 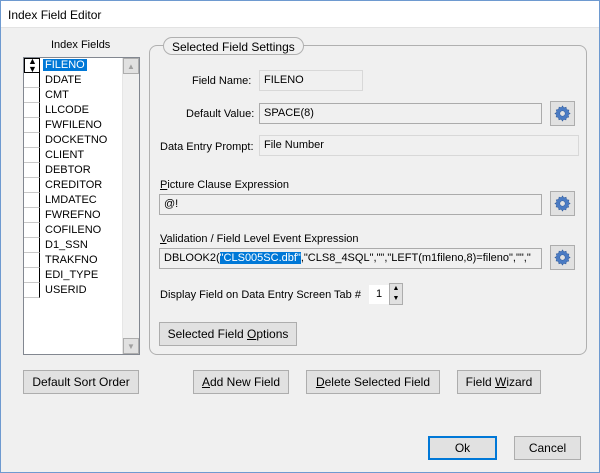 I want to click on add-new-field-button: Add New Field, so click(x=241, y=382).